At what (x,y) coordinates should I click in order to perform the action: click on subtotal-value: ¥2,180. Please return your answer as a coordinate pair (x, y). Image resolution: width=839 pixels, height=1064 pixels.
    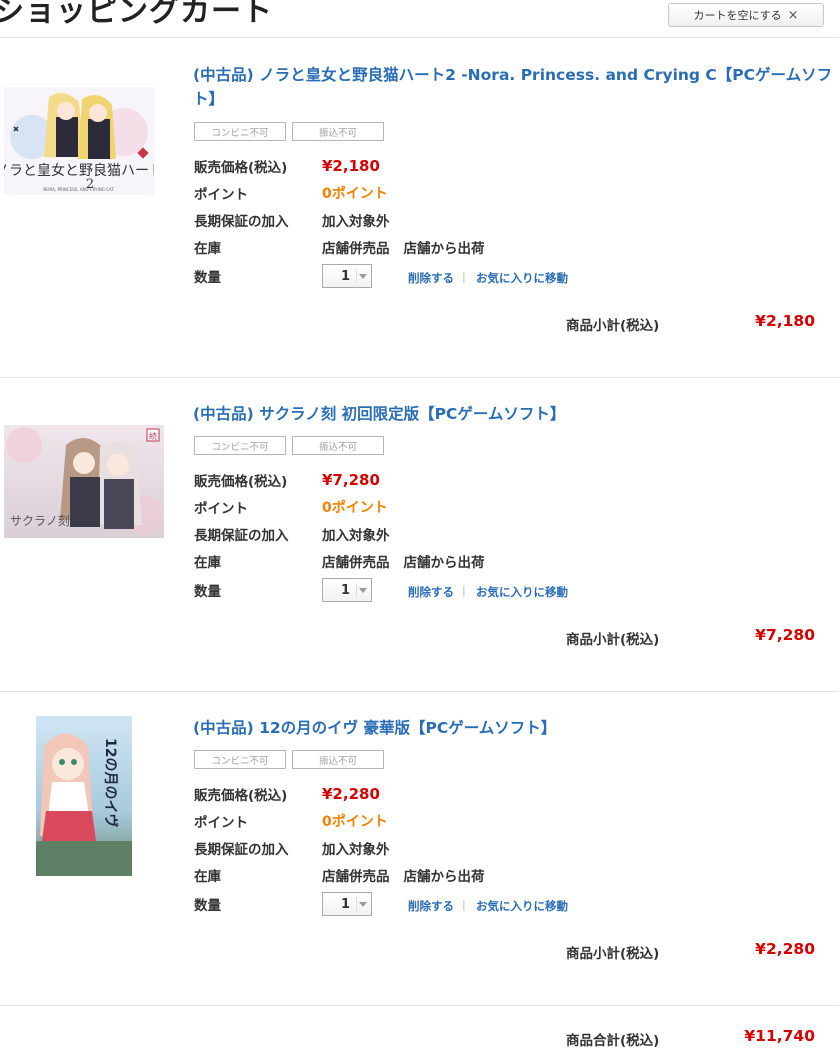
    Looking at the image, I should click on (785, 321).